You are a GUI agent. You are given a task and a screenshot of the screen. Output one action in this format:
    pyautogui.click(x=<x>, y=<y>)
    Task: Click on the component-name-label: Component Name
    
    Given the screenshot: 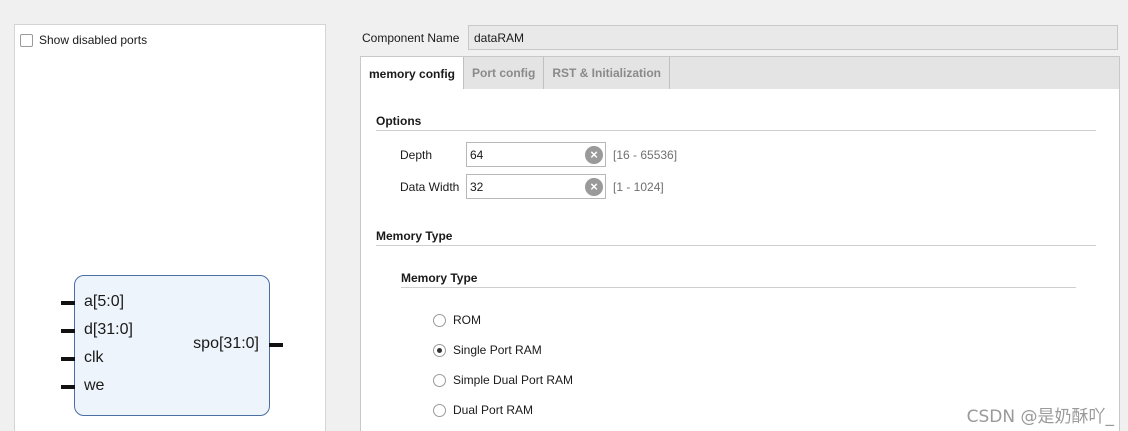 What is the action you would take?
    pyautogui.click(x=411, y=38)
    